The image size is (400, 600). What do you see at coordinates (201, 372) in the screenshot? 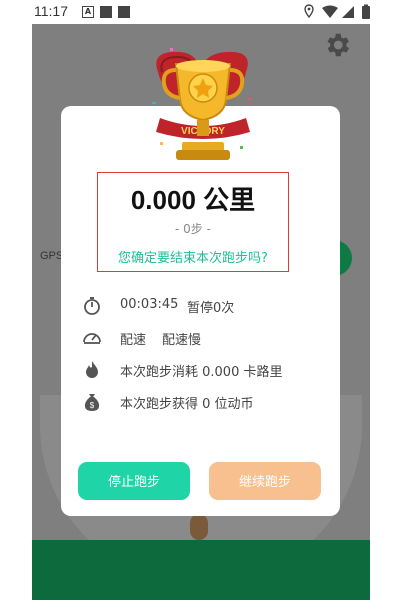
I see `calories-text: 本次跑步消耗 0.000 卡路里` at bounding box center [201, 372].